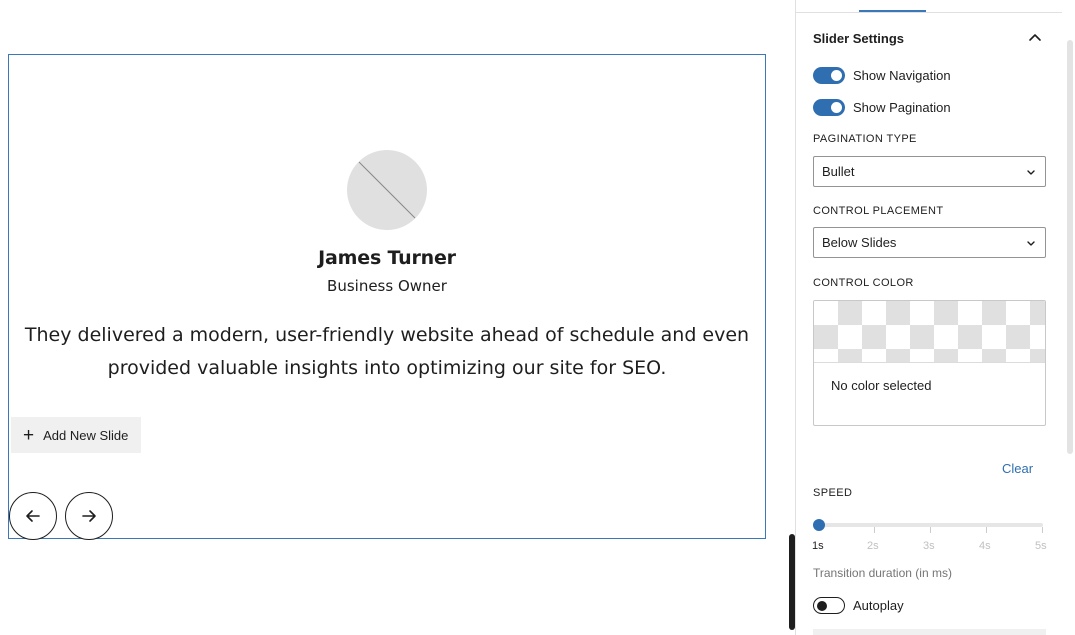  I want to click on autoplay-toggle, so click(829, 605).